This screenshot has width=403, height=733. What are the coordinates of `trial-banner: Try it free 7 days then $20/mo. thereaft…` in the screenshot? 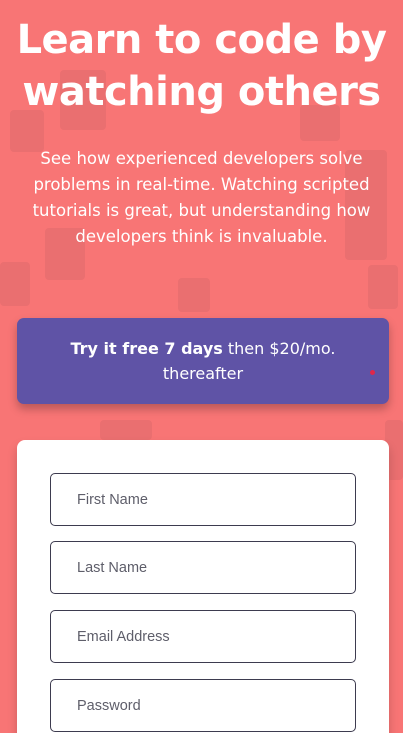 It's located at (203, 361).